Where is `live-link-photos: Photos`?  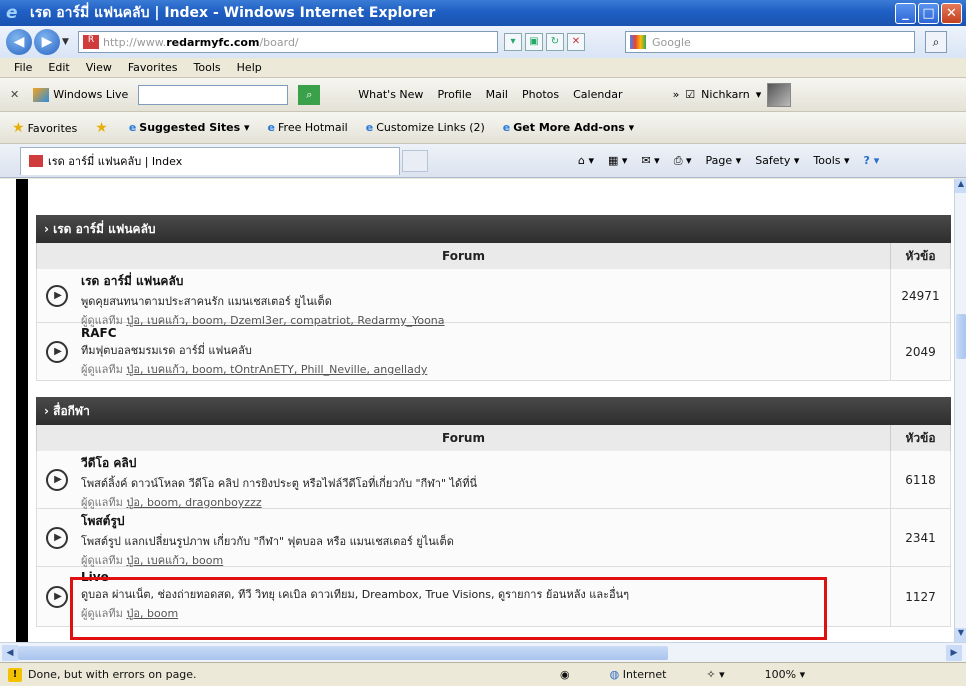
live-link-photos: Photos is located at coordinates (540, 94).